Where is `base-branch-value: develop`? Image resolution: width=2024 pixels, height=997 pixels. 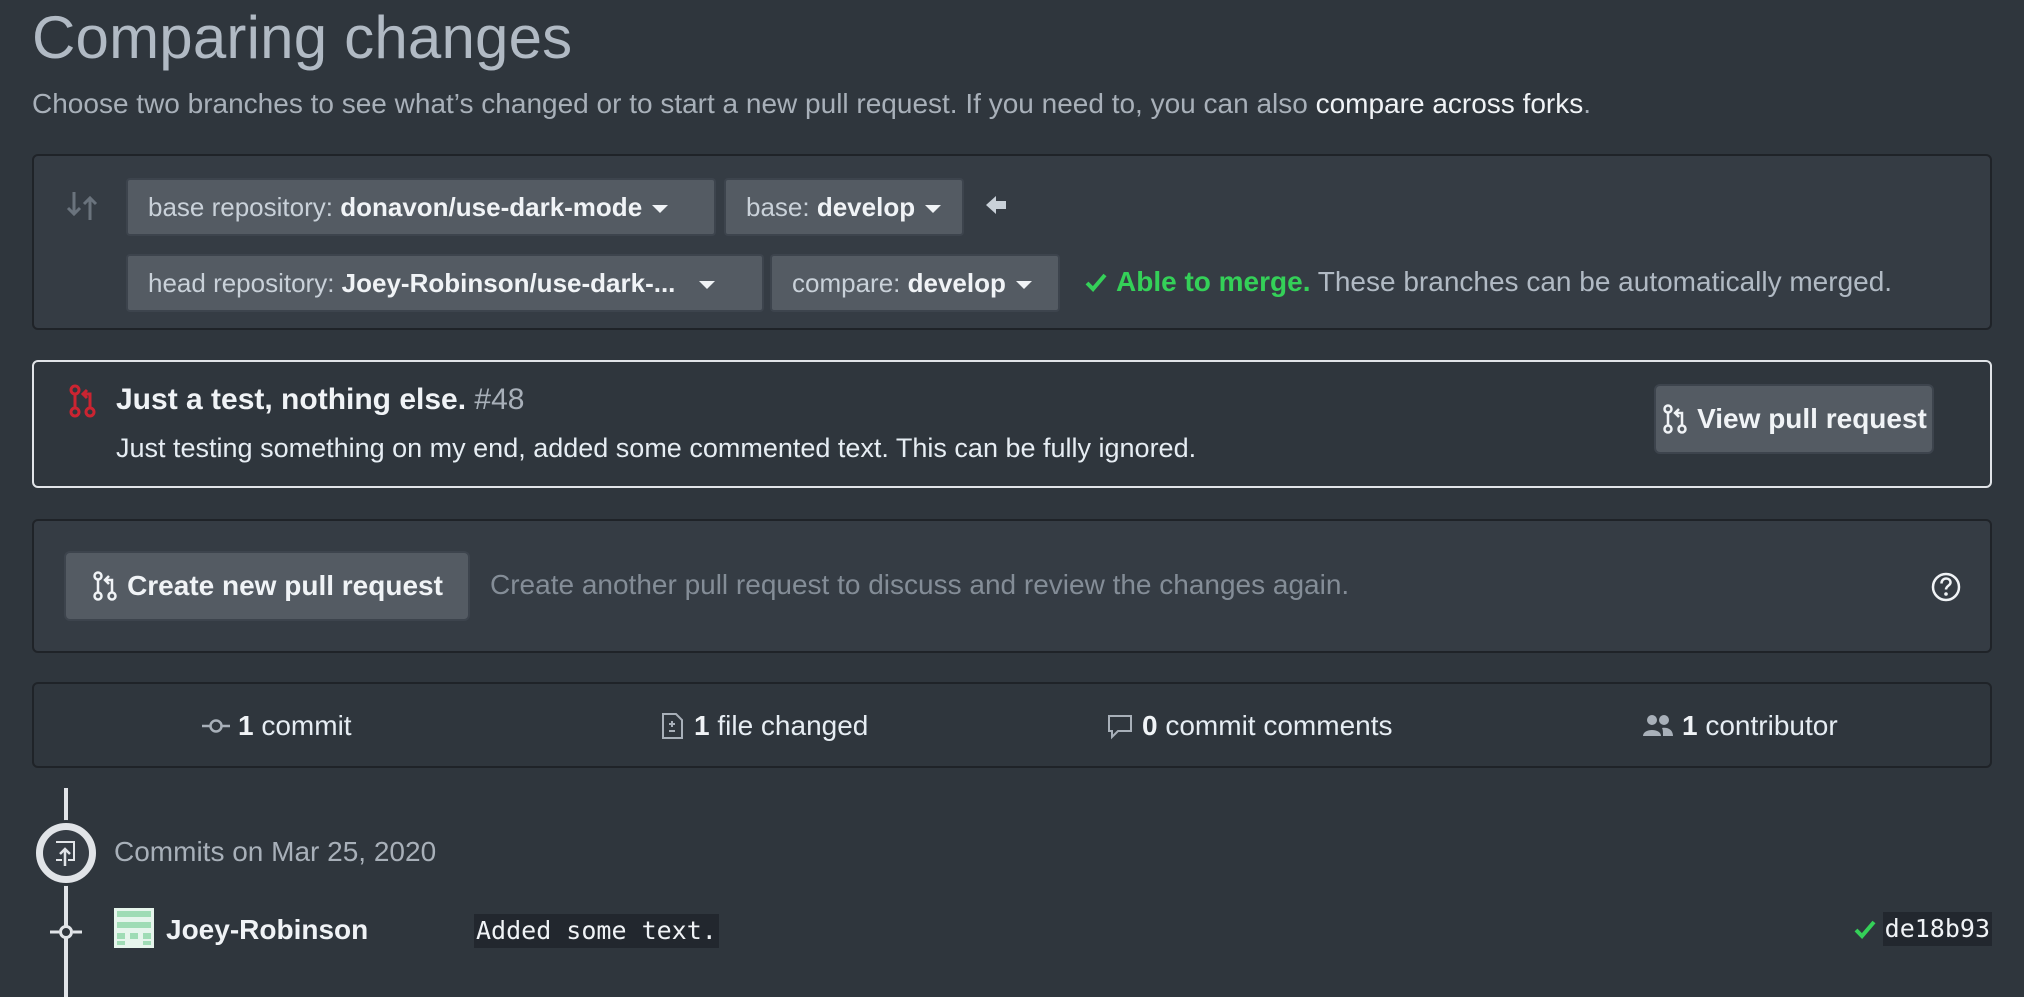 base-branch-value: develop is located at coordinates (866, 207).